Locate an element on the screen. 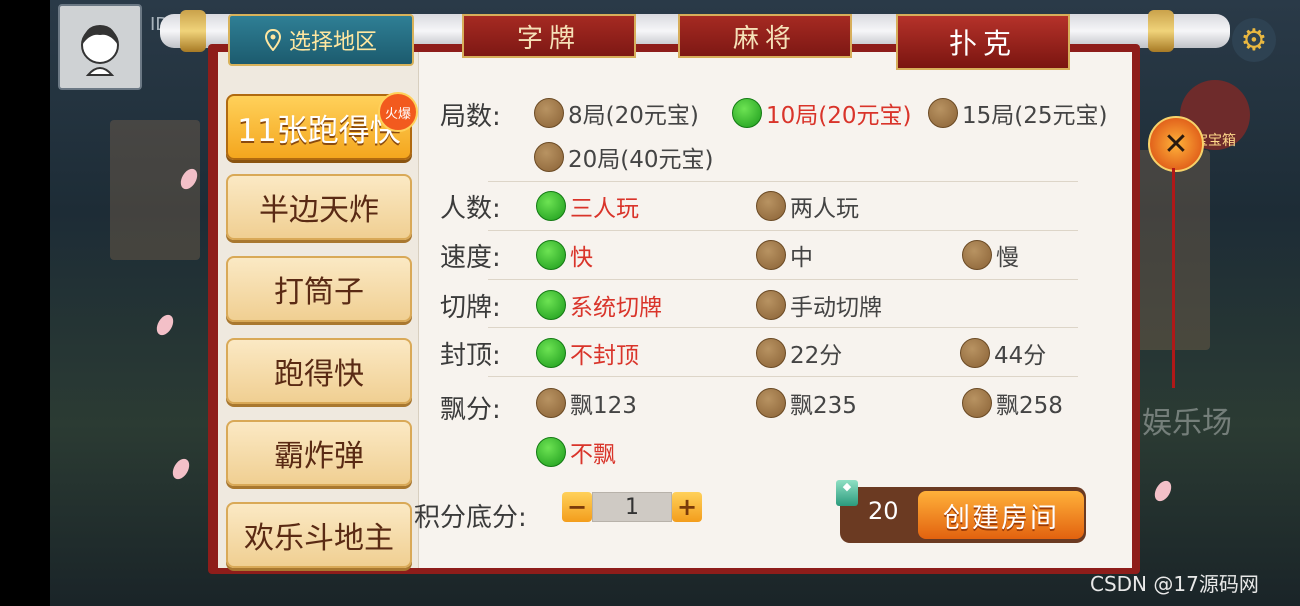 The image size is (1300, 606). tab-label: 字牌 is located at coordinates (548, 38).